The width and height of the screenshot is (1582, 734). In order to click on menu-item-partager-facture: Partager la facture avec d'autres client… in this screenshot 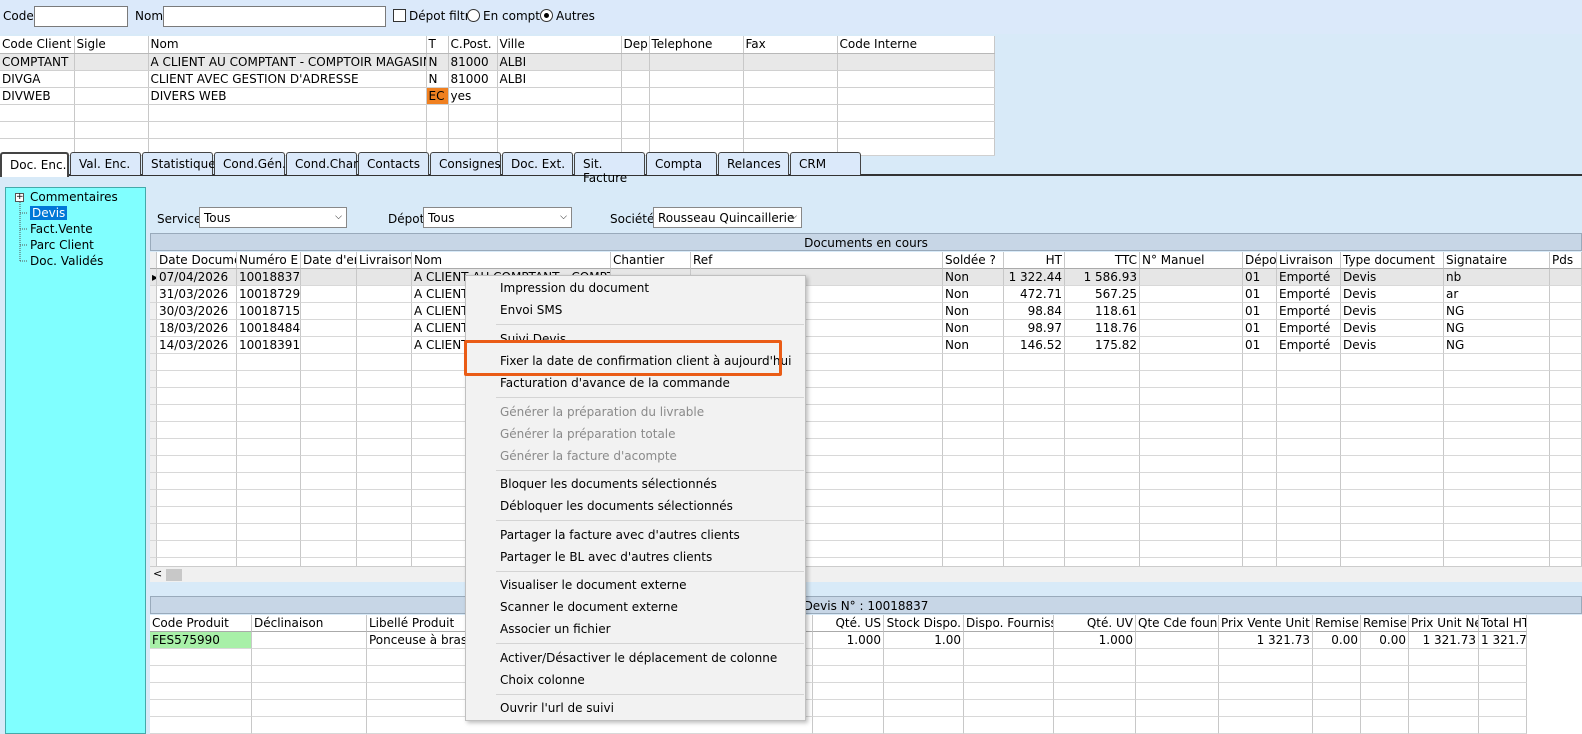, I will do `click(620, 535)`.